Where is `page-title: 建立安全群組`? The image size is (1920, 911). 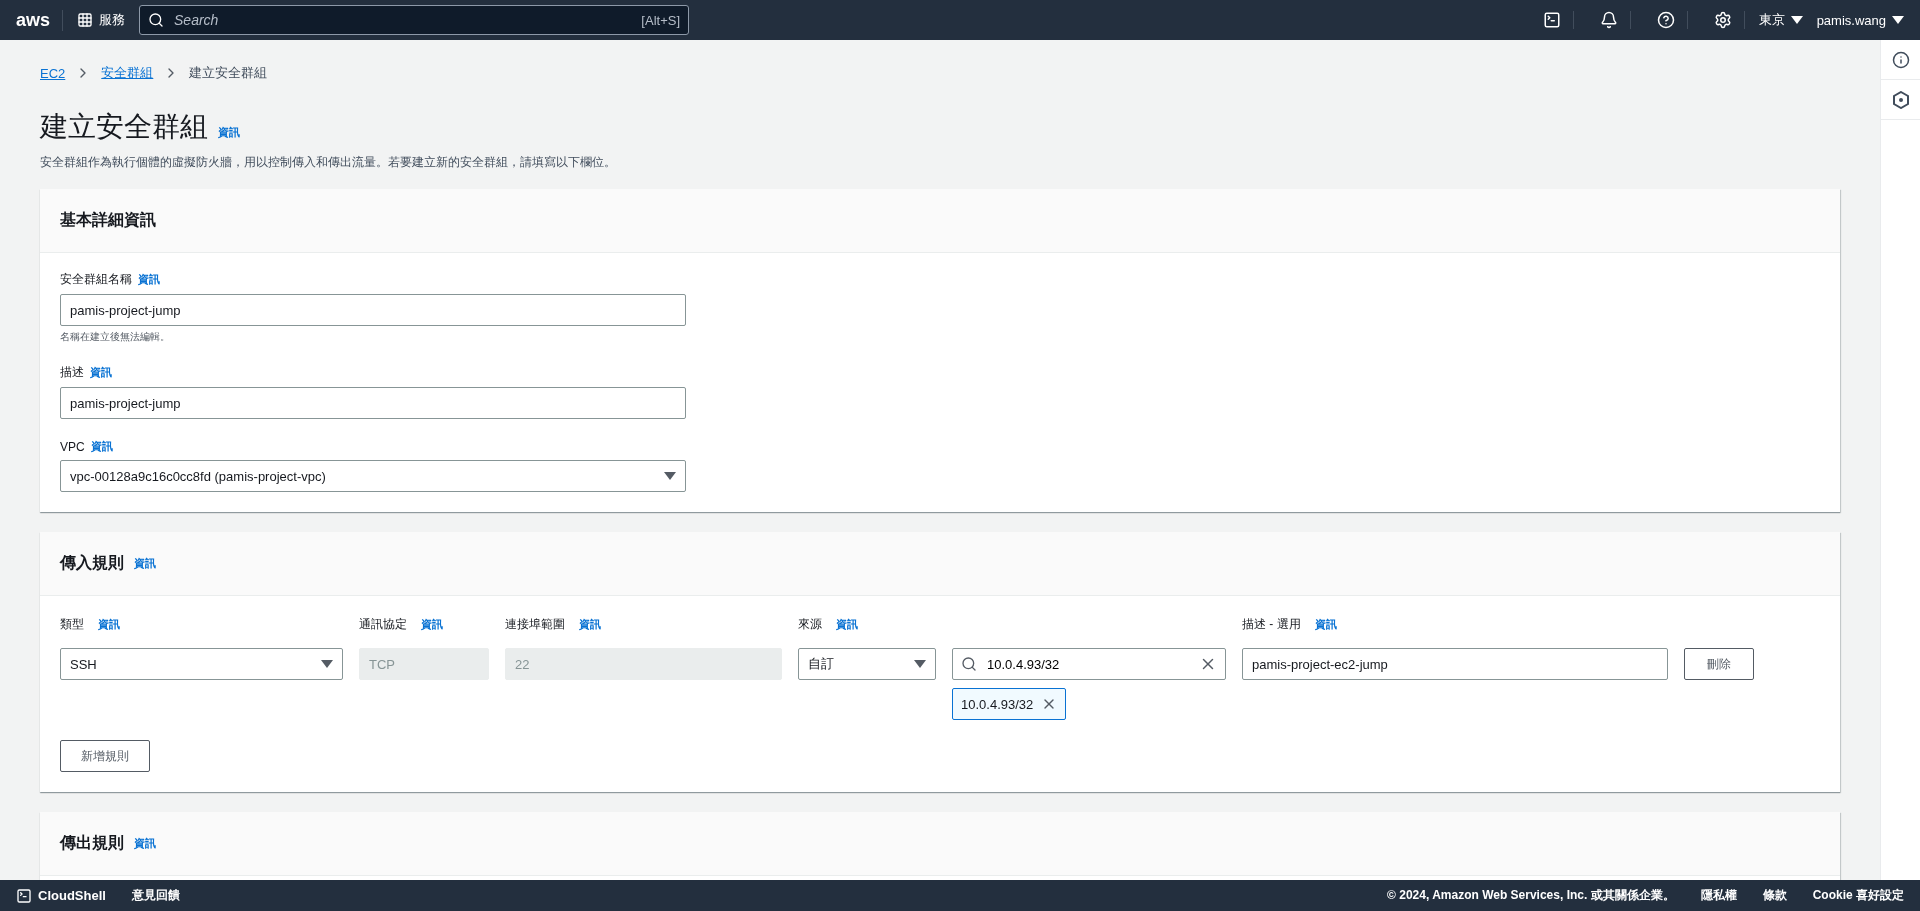
page-title: 建立安全群組 is located at coordinates (124, 127).